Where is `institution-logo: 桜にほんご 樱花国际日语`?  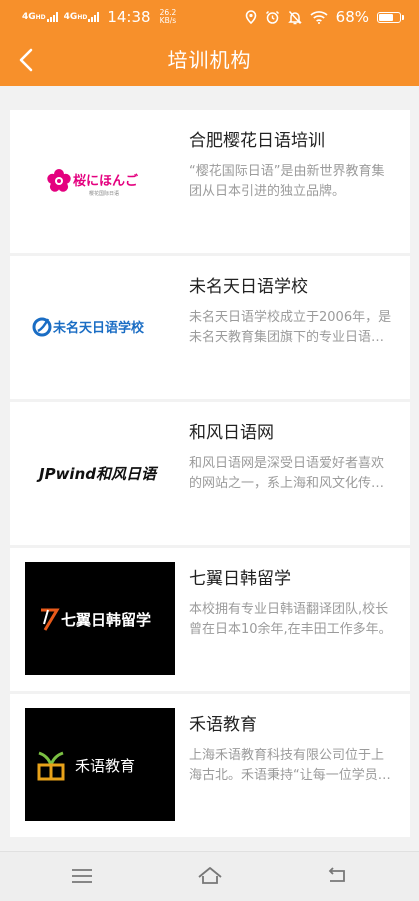
institution-logo: 桜にほんご 樱花国际日语 is located at coordinates (100, 180).